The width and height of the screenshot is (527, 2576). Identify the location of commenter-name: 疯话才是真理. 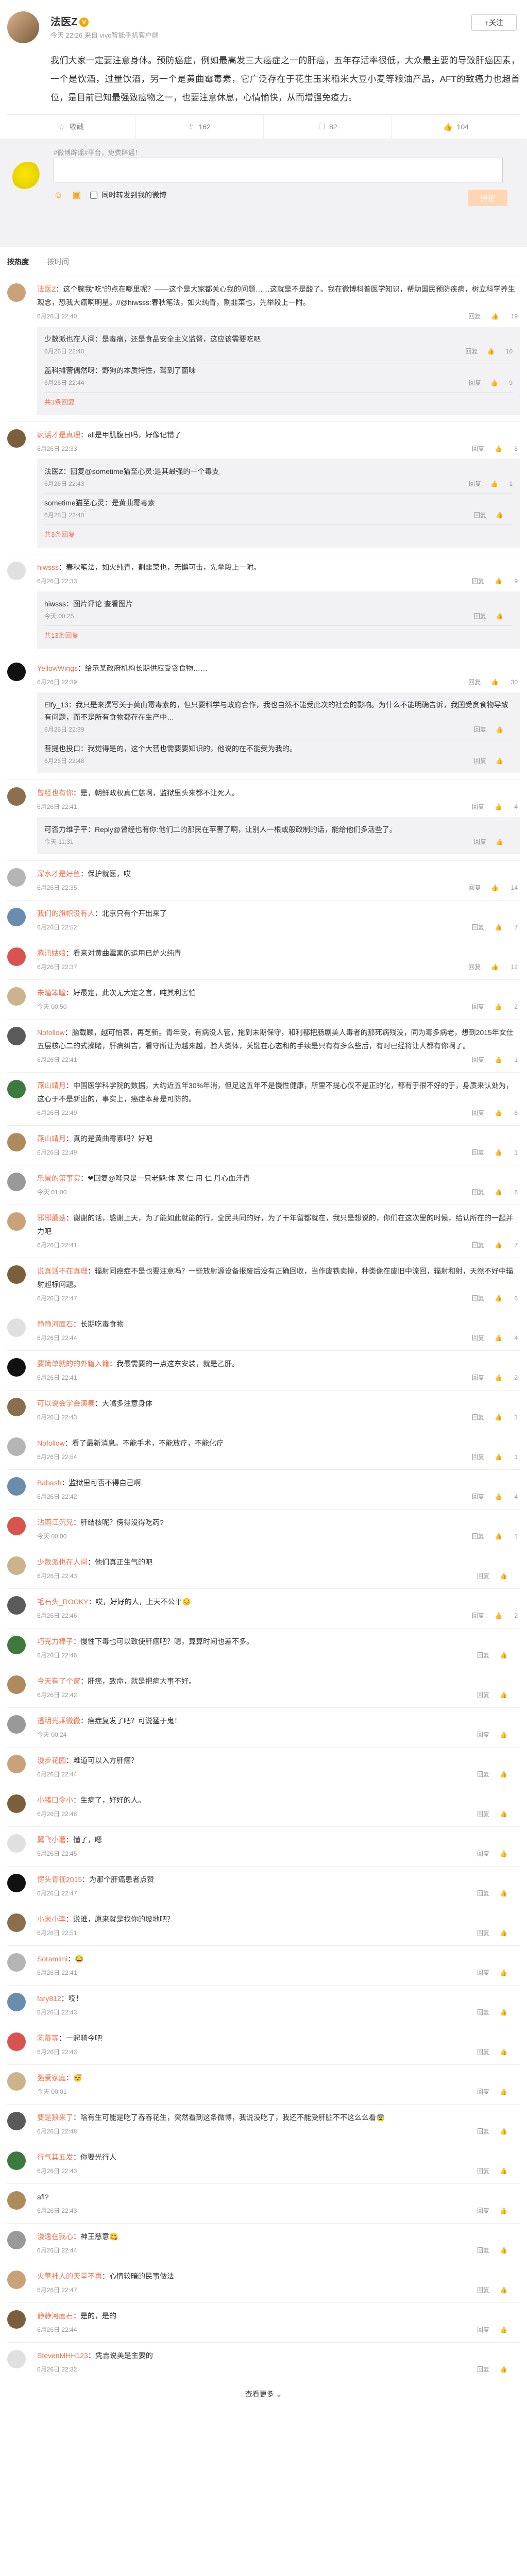
(58, 435).